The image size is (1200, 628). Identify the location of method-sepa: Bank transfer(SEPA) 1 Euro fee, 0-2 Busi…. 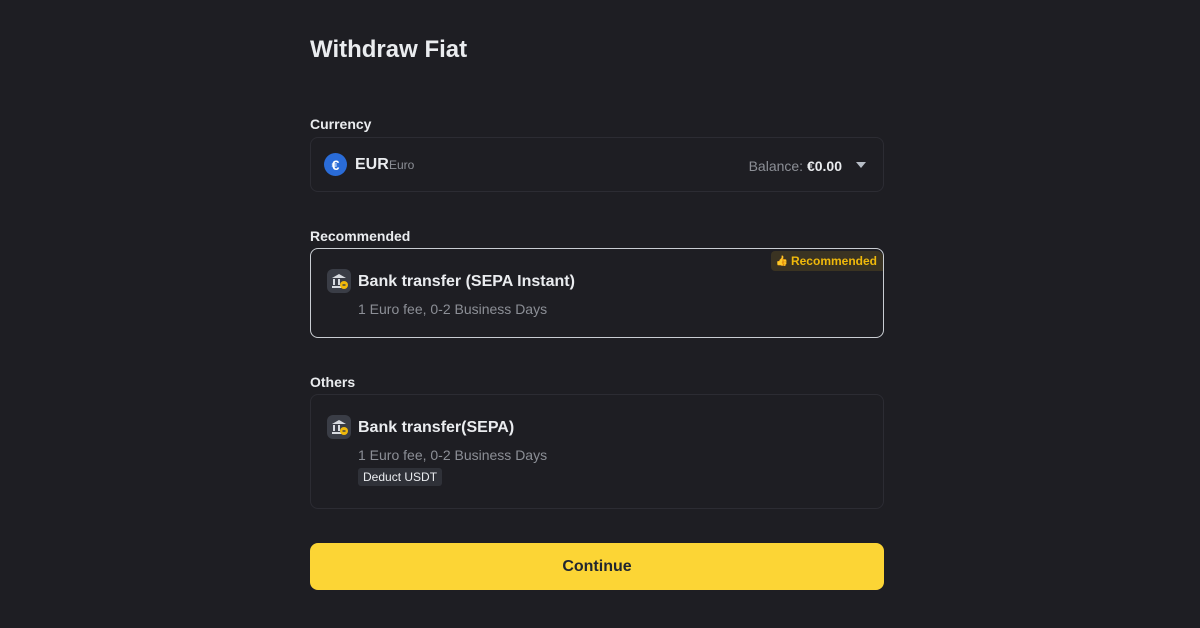
(597, 451).